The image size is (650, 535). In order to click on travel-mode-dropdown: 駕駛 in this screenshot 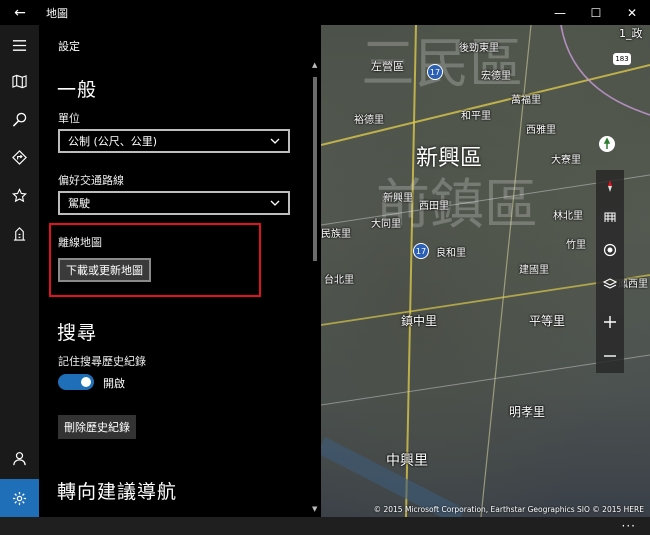, I will do `click(174, 203)`.